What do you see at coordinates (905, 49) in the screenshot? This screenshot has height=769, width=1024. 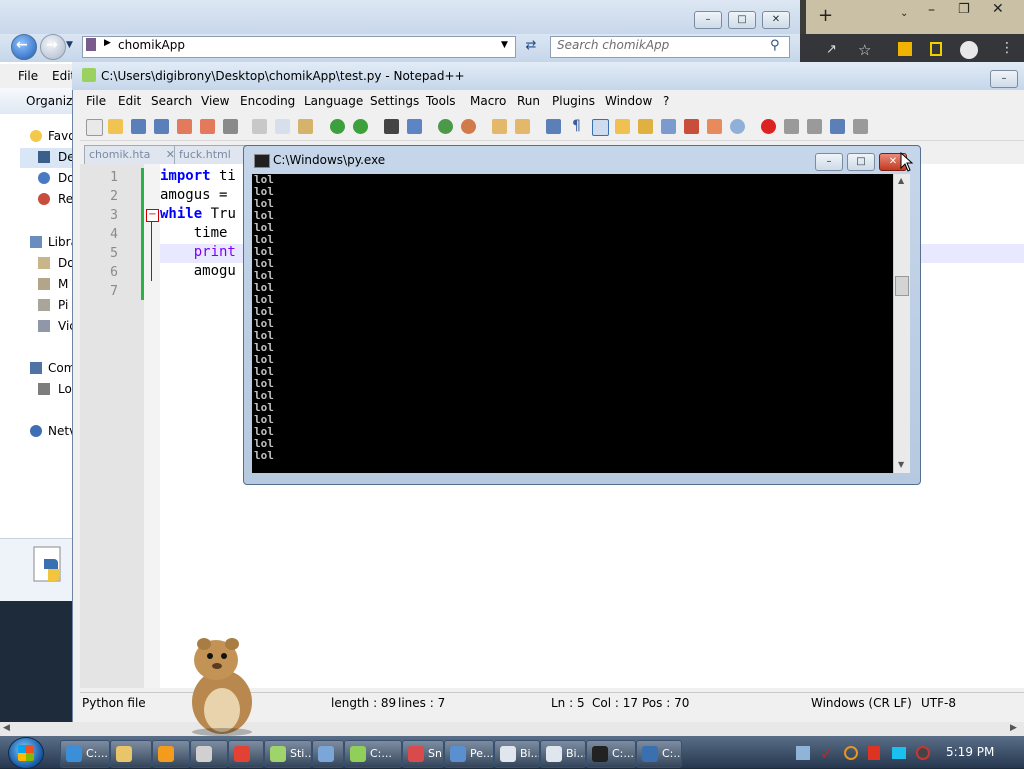 I see `extensions-icon` at bounding box center [905, 49].